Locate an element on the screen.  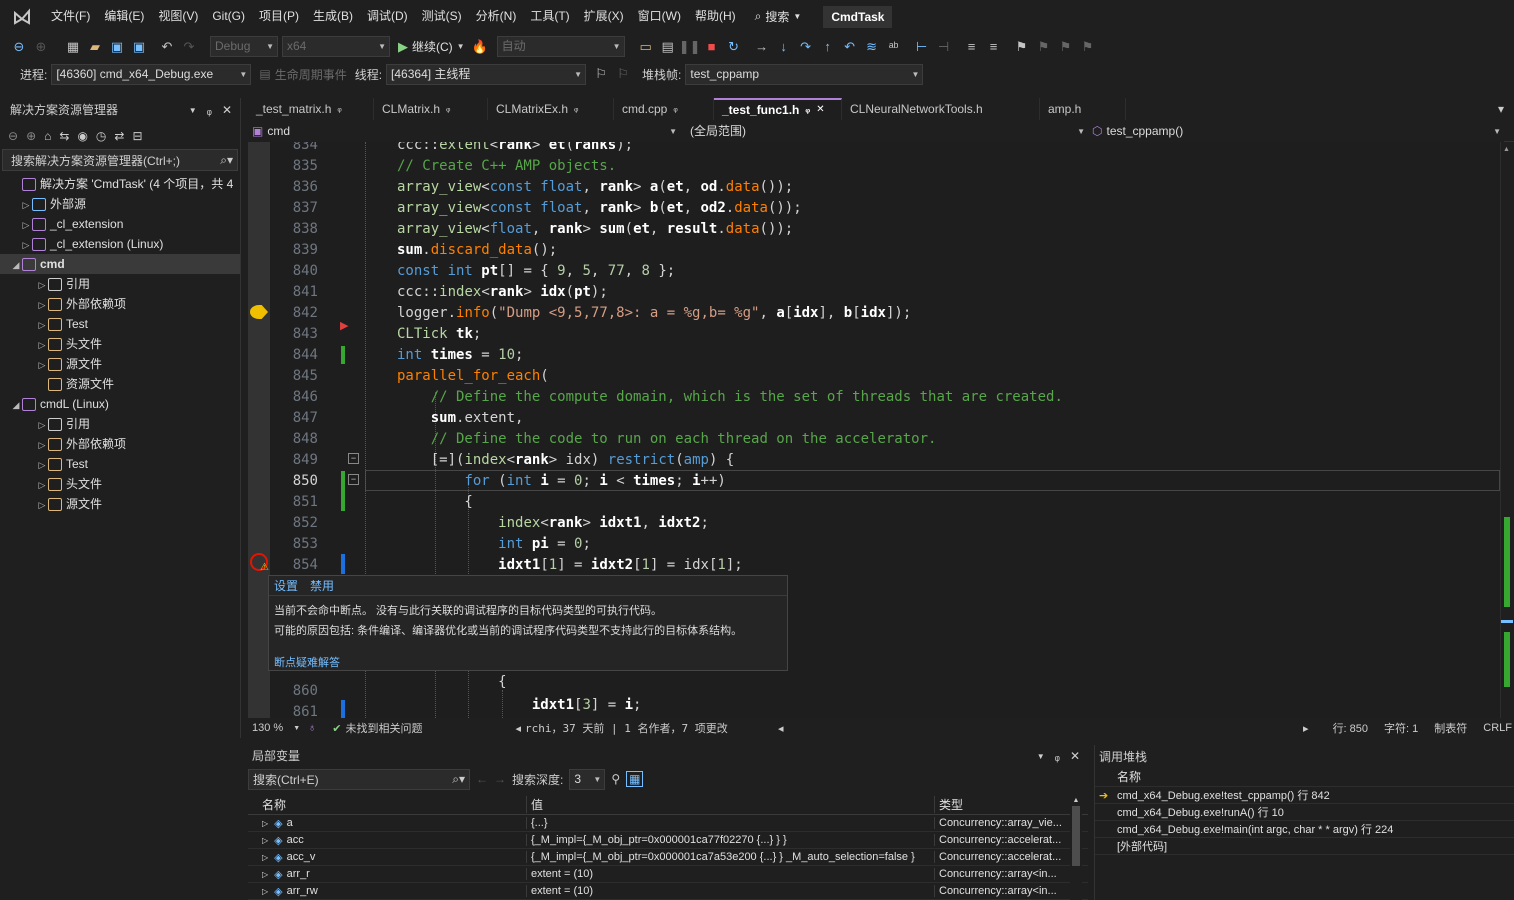
disable-link: 禁用 is located at coordinates (322, 585).